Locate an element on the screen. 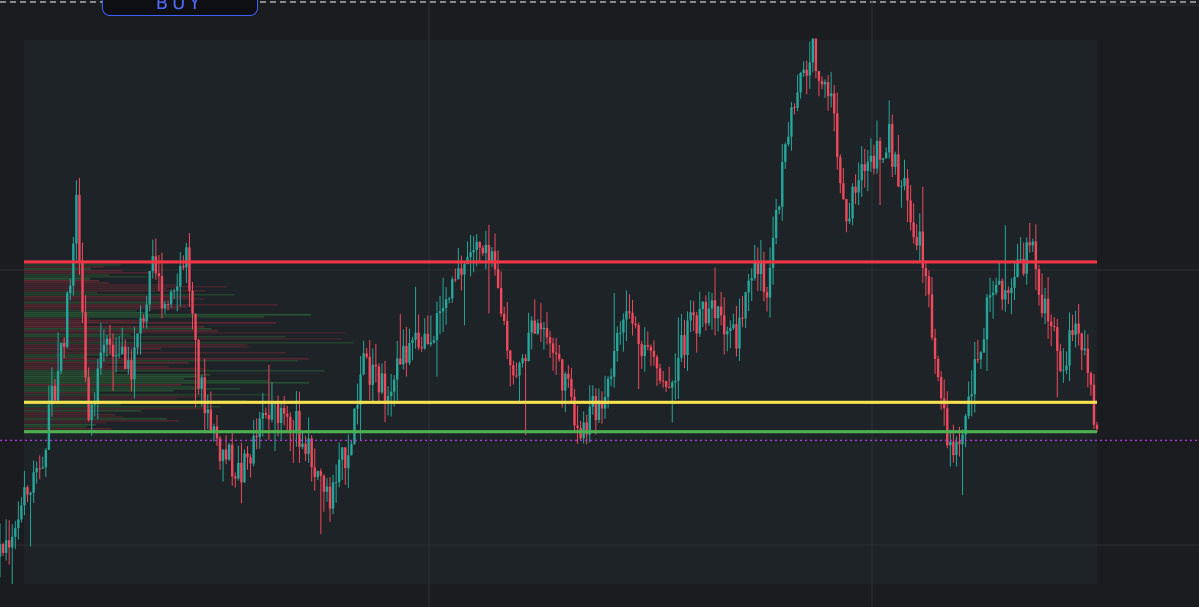  buy-button-label: BUY is located at coordinates (180, 7).